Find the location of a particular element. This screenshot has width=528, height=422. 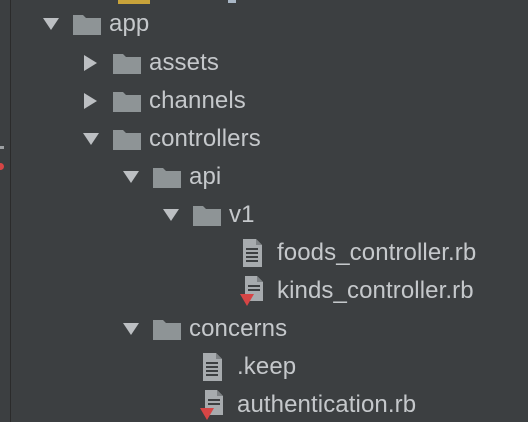

tree-item-keep: .keep is located at coordinates (248, 367).